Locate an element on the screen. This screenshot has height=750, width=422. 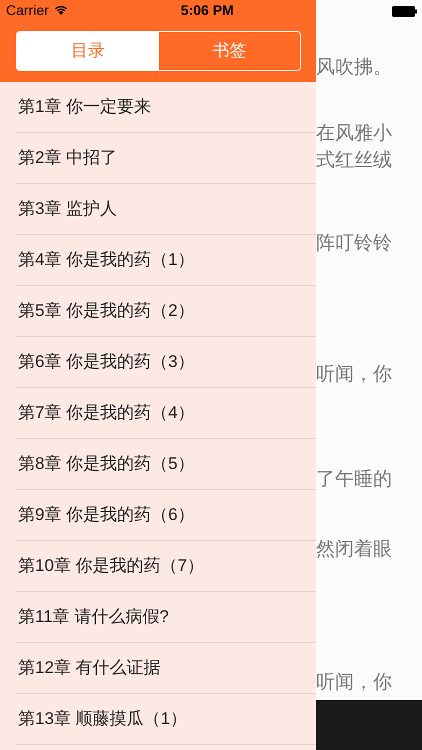
battery-icon is located at coordinates (404, 11).